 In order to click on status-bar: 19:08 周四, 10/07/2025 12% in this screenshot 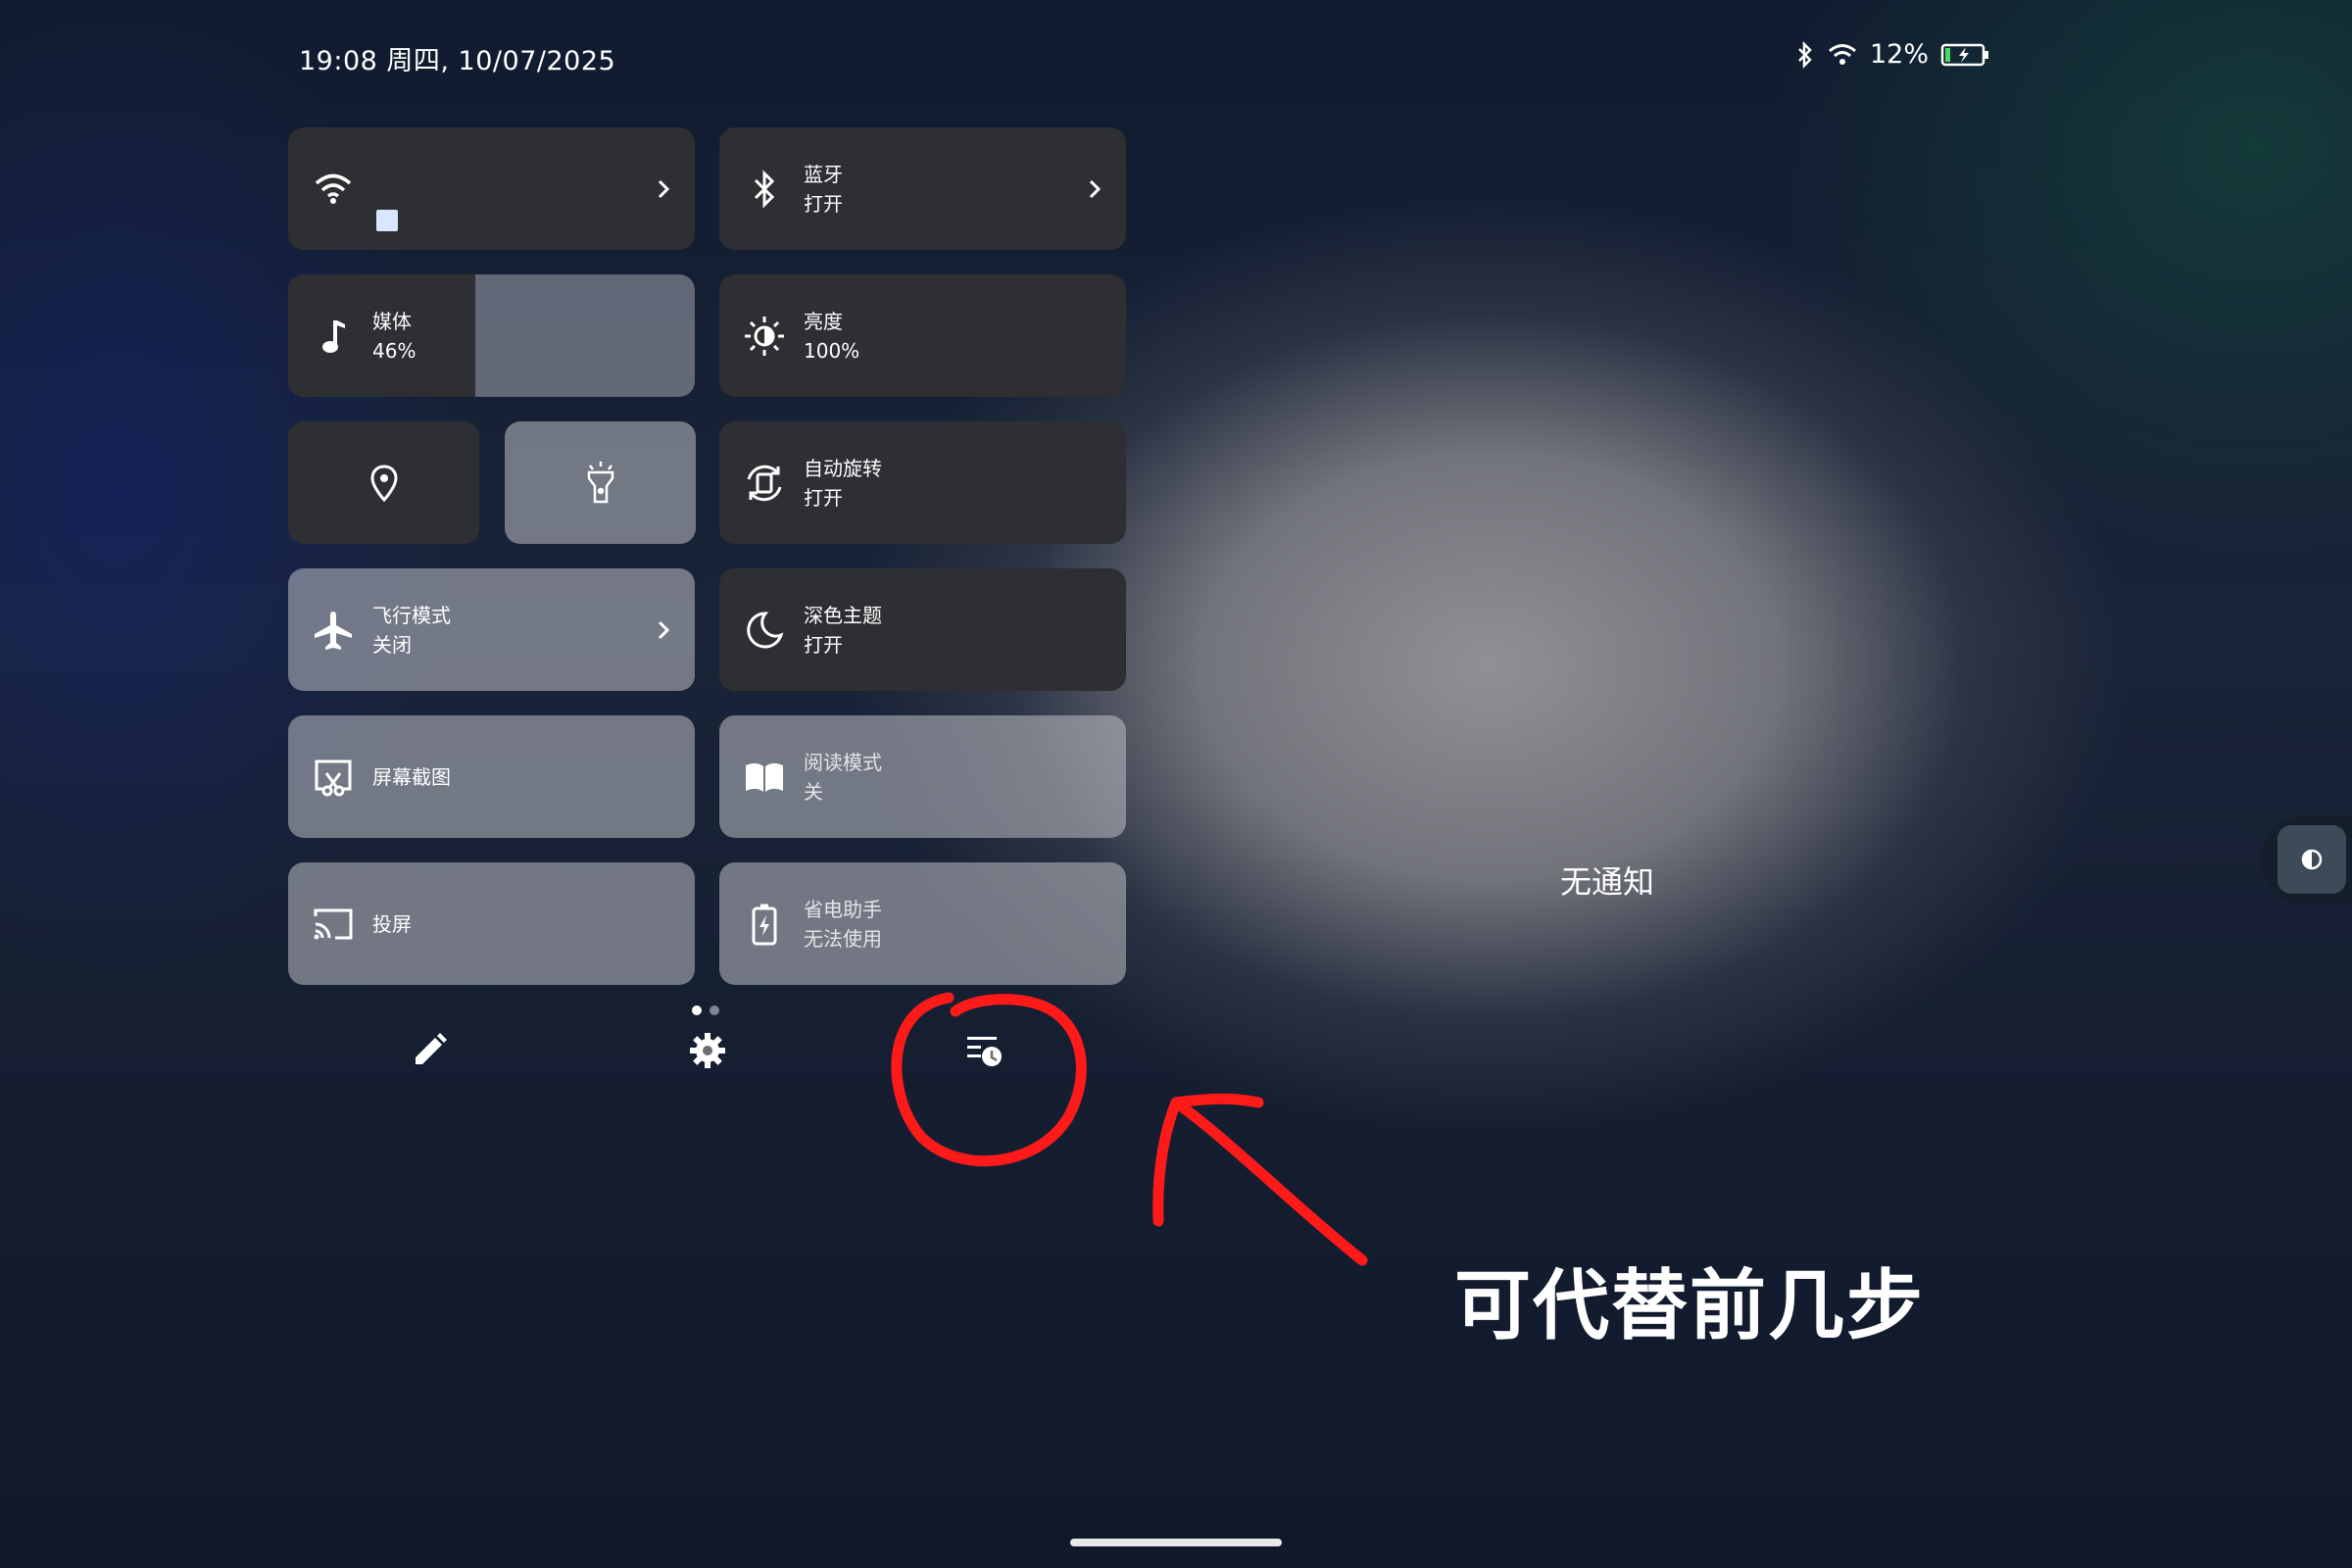, I will do `click(1144, 57)`.